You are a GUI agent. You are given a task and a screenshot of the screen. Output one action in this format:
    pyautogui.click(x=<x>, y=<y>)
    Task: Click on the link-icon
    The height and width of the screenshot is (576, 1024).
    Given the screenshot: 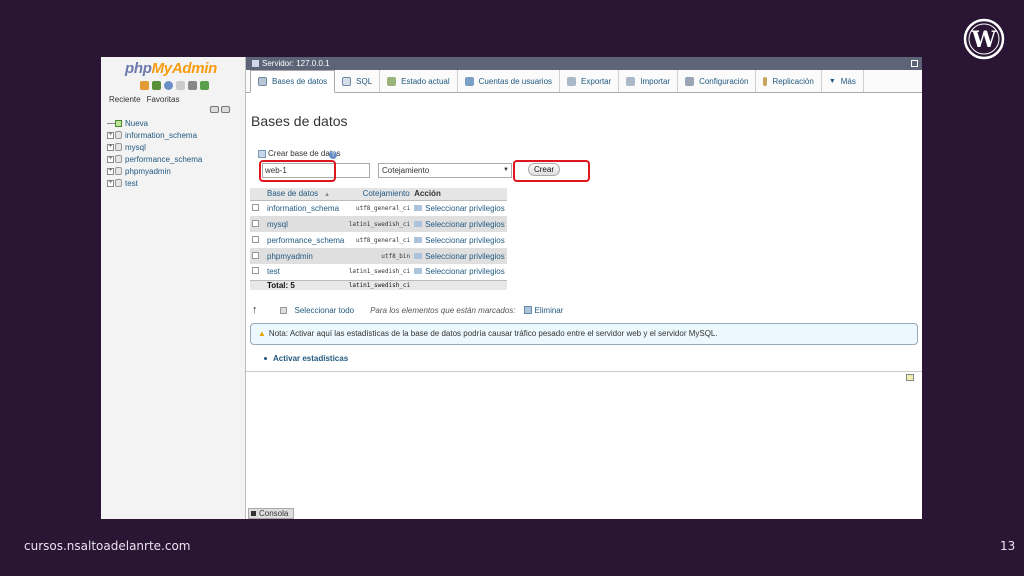 What is the action you would take?
    pyautogui.click(x=225, y=109)
    